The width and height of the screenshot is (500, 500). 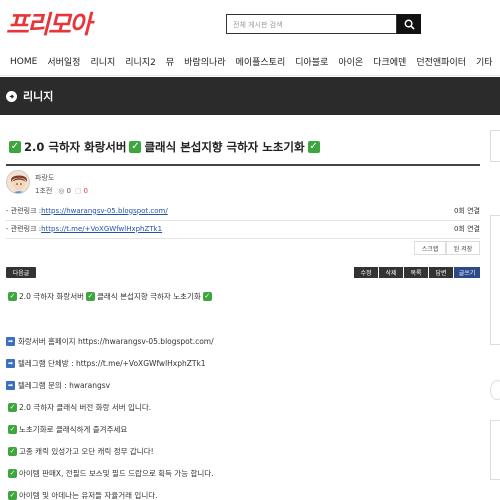 What do you see at coordinates (49, 23) in the screenshot?
I see `site-logo: 프리 모아` at bounding box center [49, 23].